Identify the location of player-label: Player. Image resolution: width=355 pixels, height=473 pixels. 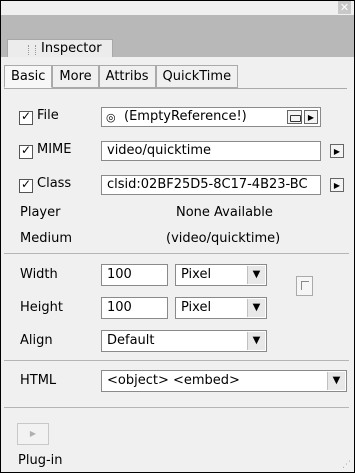
(40, 212).